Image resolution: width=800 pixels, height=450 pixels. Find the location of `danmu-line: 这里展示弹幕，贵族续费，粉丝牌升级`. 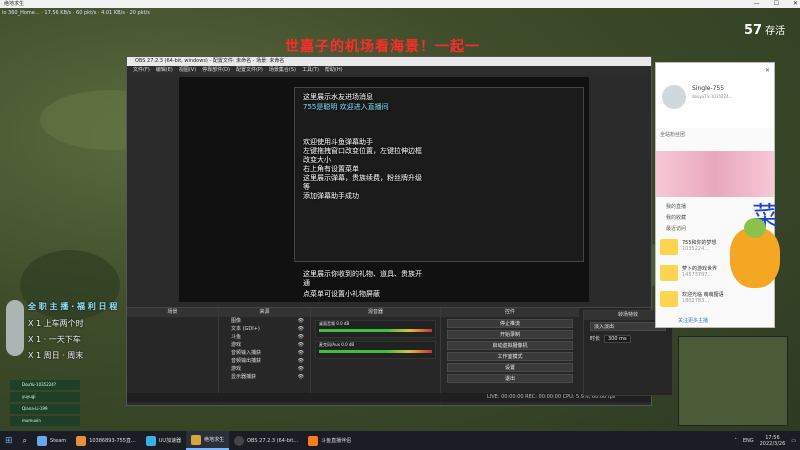

danmu-line: 这里展示弹幕，贵族续费，粉丝牌升级 is located at coordinates (362, 178).